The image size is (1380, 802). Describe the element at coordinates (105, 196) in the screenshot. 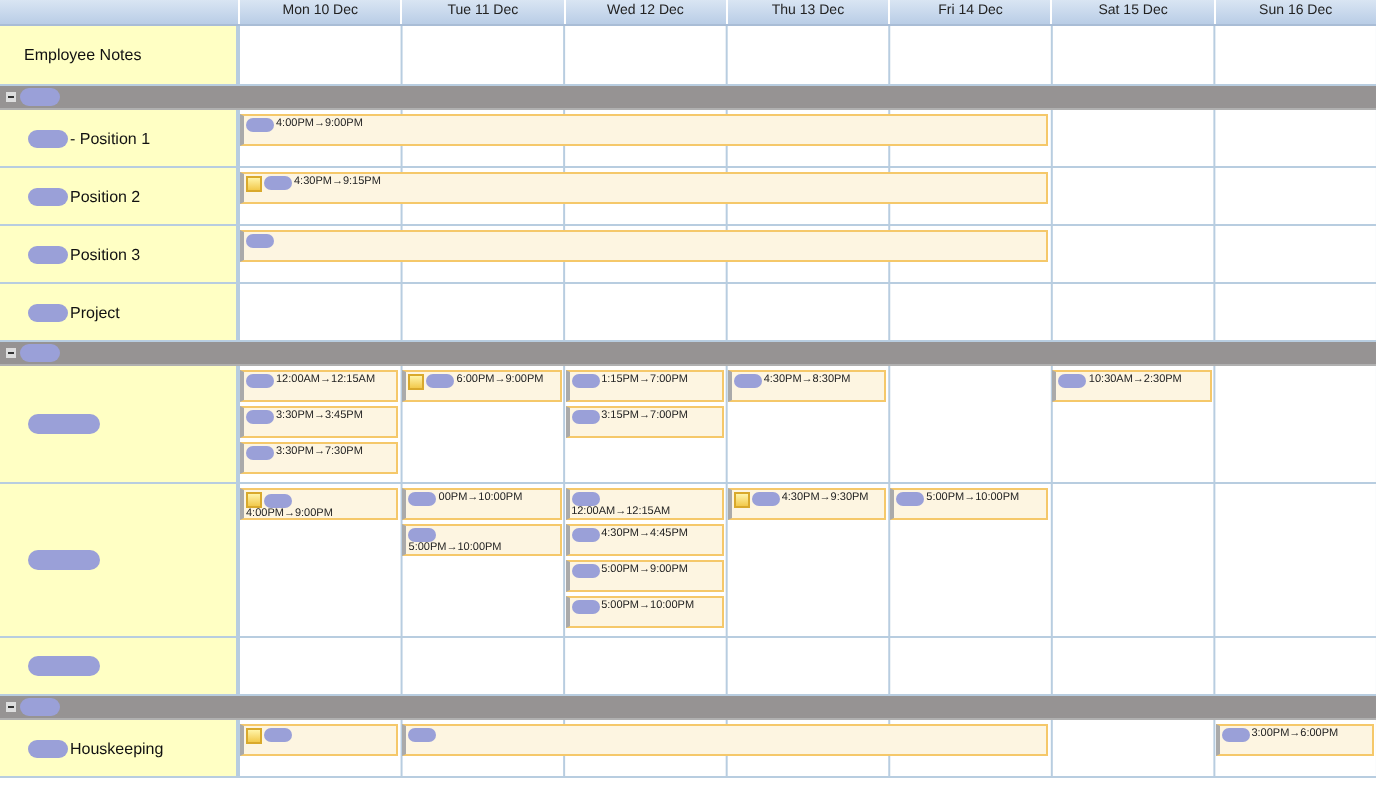

I see `row-label: Position 2` at that location.